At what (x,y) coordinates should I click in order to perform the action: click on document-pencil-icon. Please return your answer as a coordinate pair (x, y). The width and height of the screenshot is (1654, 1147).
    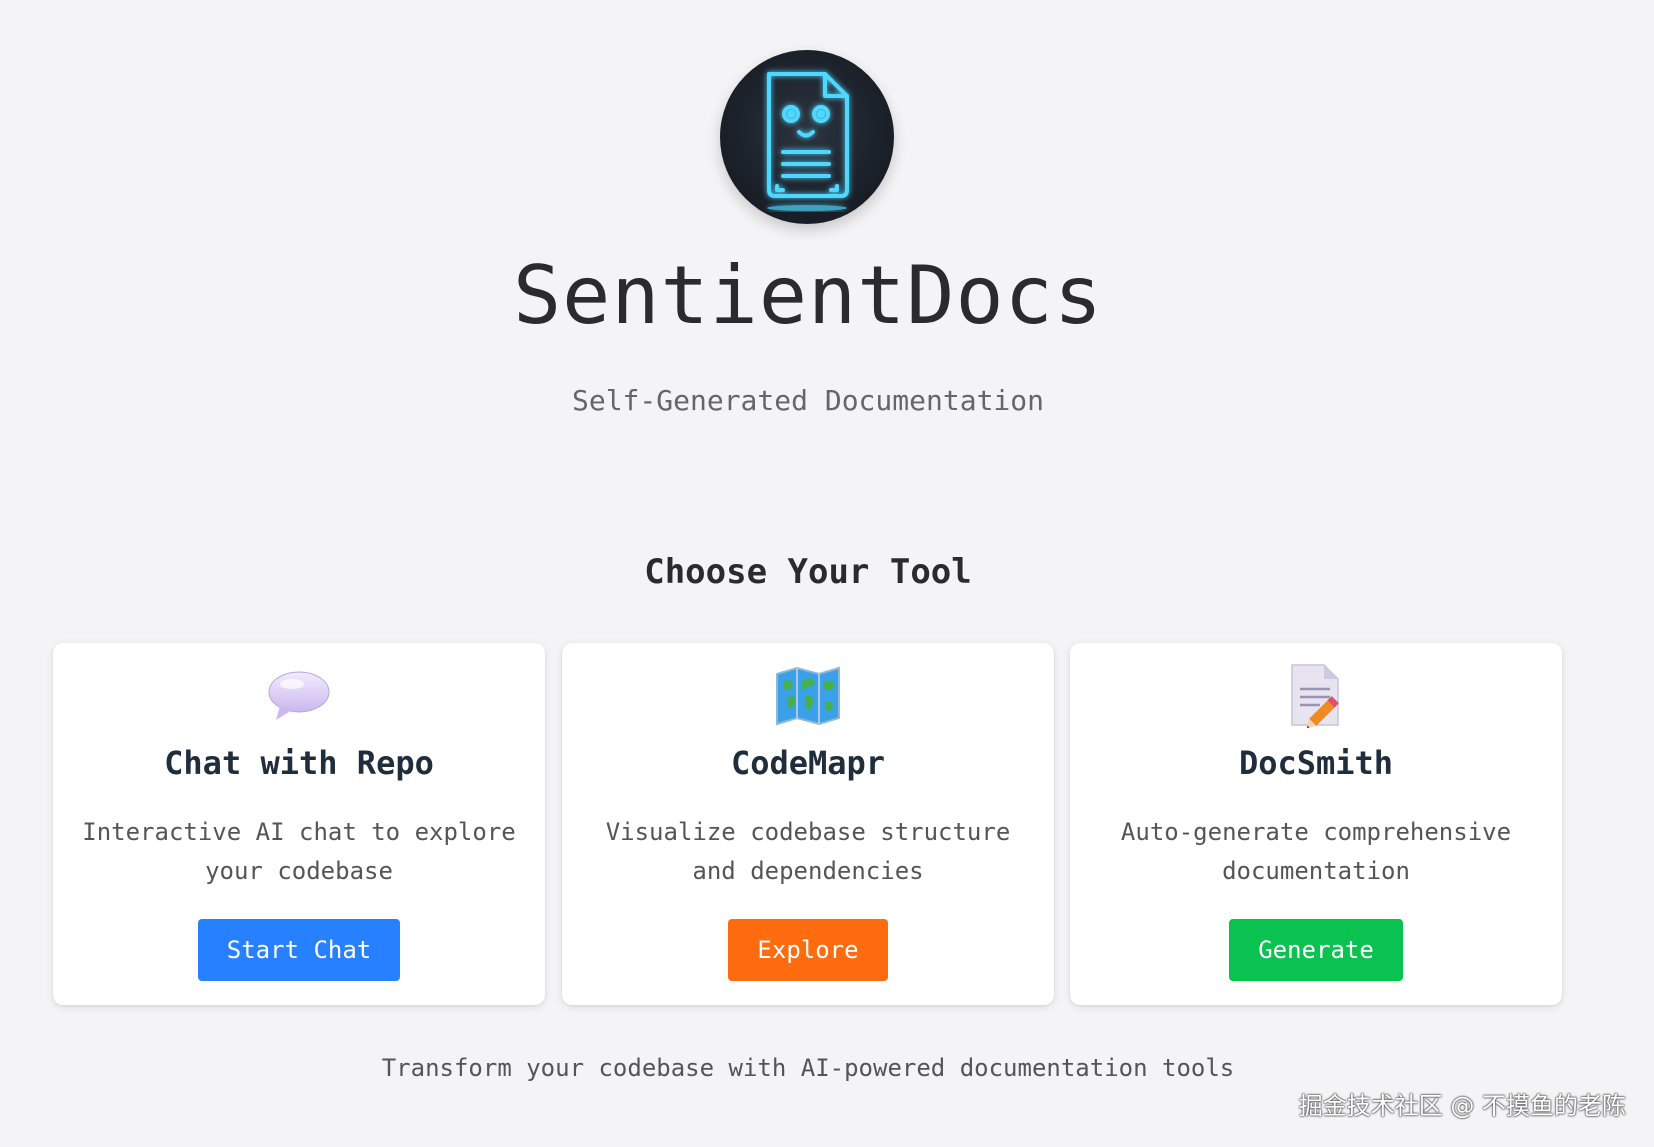
    Looking at the image, I should click on (1316, 696).